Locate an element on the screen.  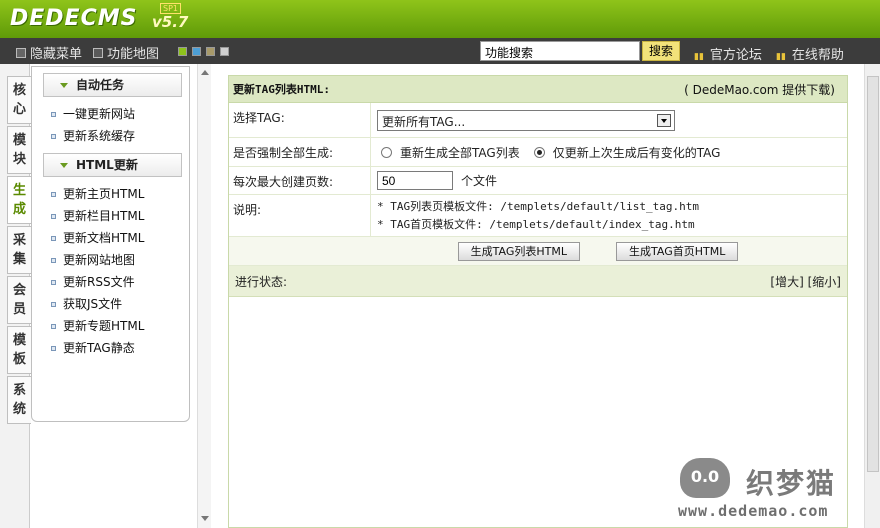
tab-core: 核 心 is located at coordinates (19, 100).